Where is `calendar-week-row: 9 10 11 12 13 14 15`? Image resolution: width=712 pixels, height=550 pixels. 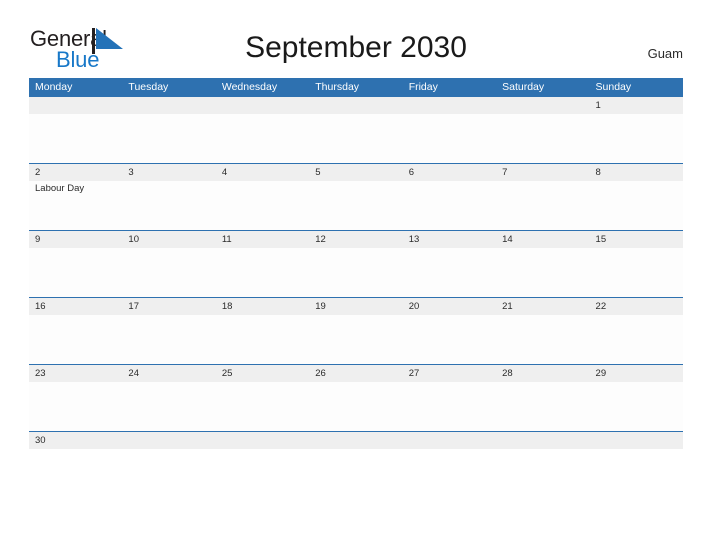
calendar-week-row: 9 10 11 12 13 14 15 is located at coordinates (356, 263).